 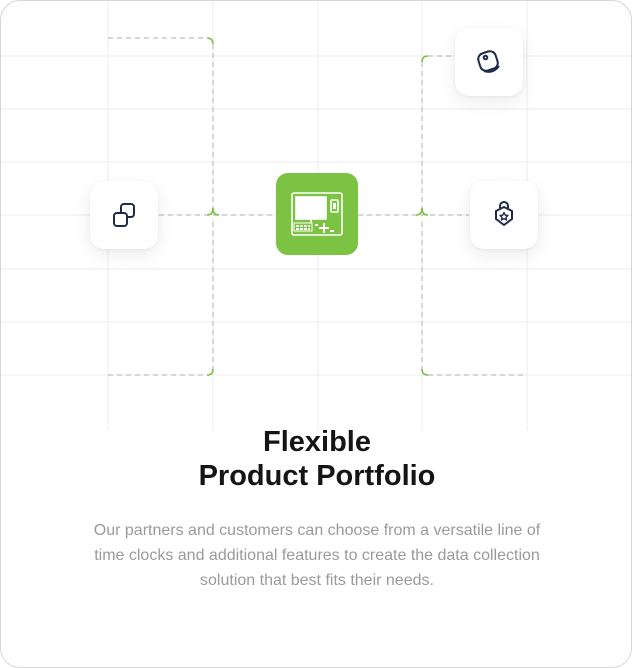 What do you see at coordinates (316, 459) in the screenshot?
I see `feature-title: Flexible Product Portfolio` at bounding box center [316, 459].